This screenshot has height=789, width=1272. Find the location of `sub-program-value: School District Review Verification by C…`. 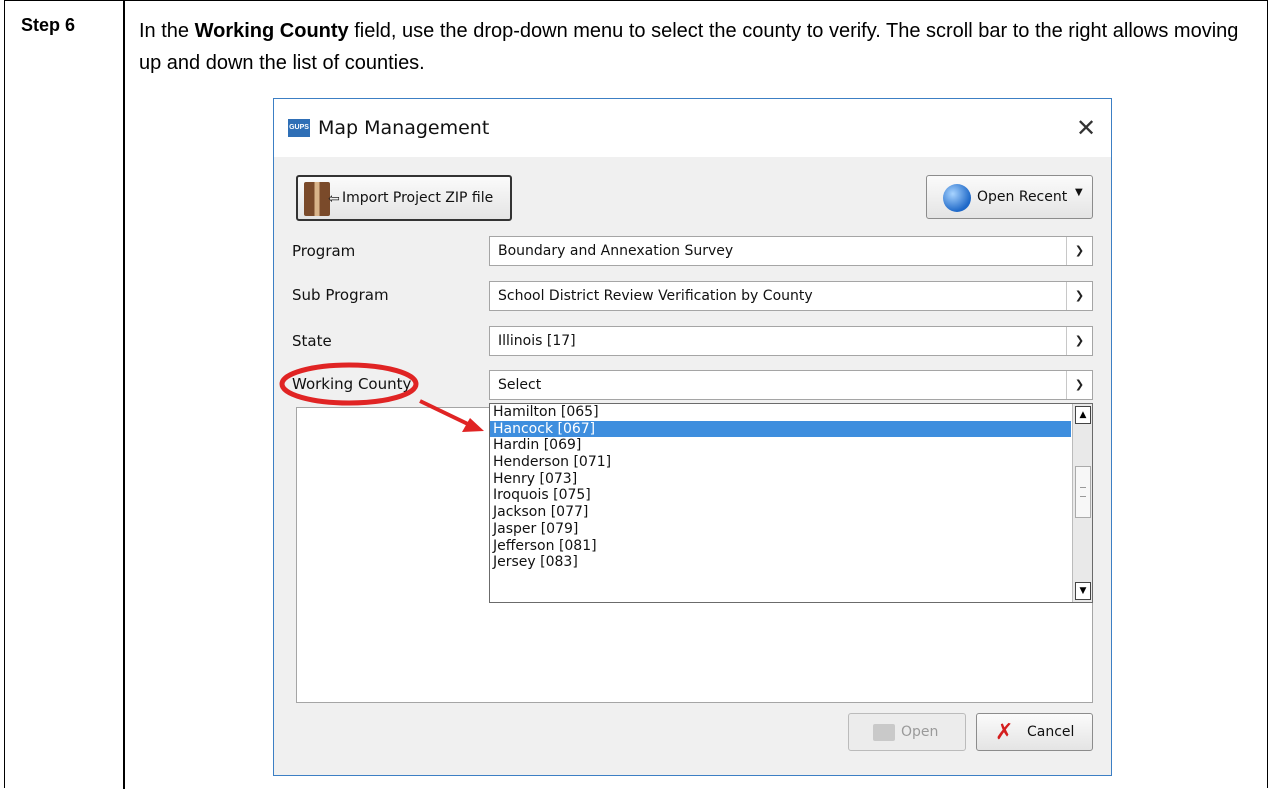

sub-program-value: School District Review Verification by C… is located at coordinates (655, 296).